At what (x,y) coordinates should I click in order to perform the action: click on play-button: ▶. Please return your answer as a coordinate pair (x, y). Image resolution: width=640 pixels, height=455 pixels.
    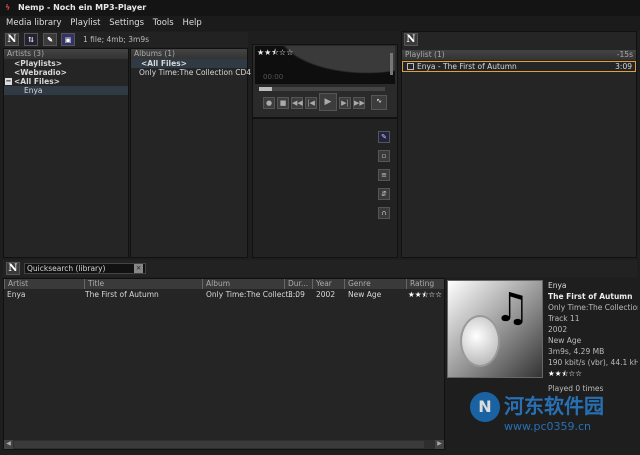
    Looking at the image, I should click on (328, 102).